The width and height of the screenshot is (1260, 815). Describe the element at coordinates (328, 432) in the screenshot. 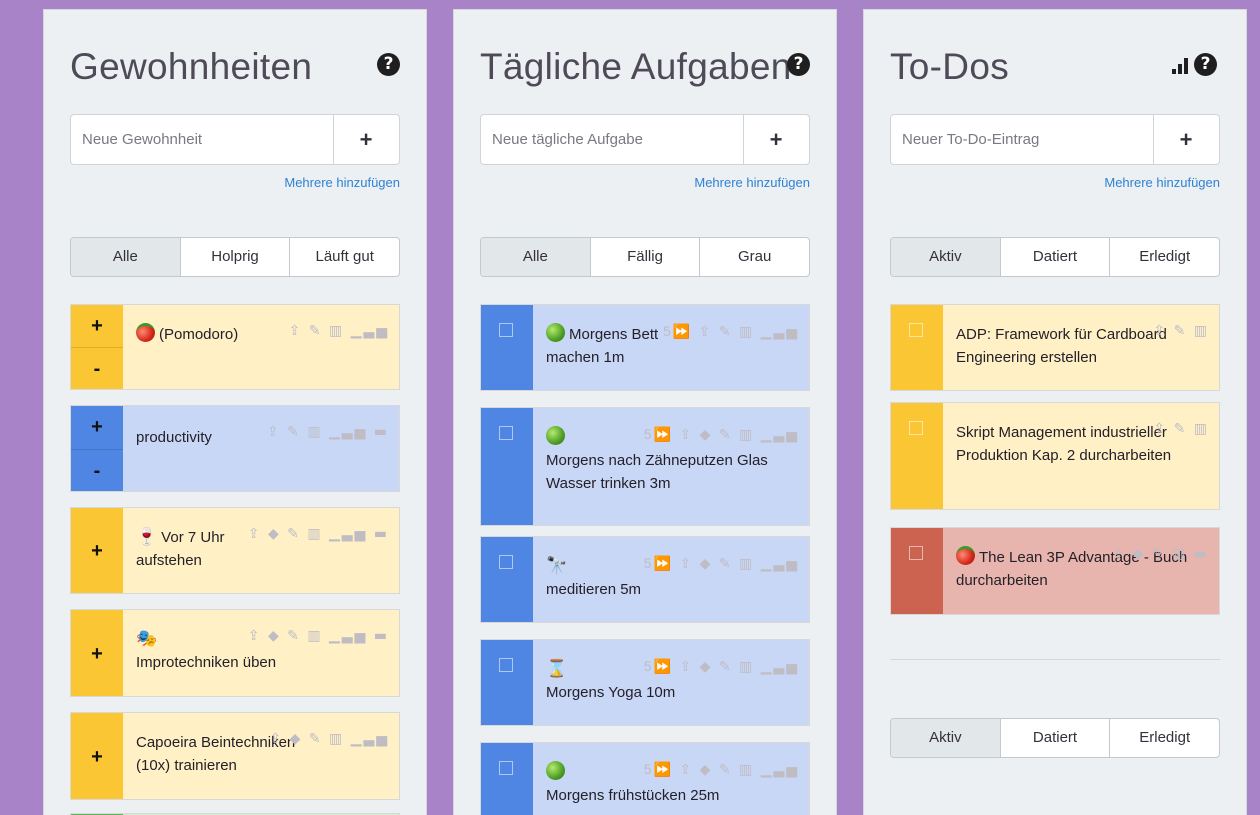

I see `habit-action-icons: ⇪ ✎ ▥ ▁▃▅ ▬` at that location.